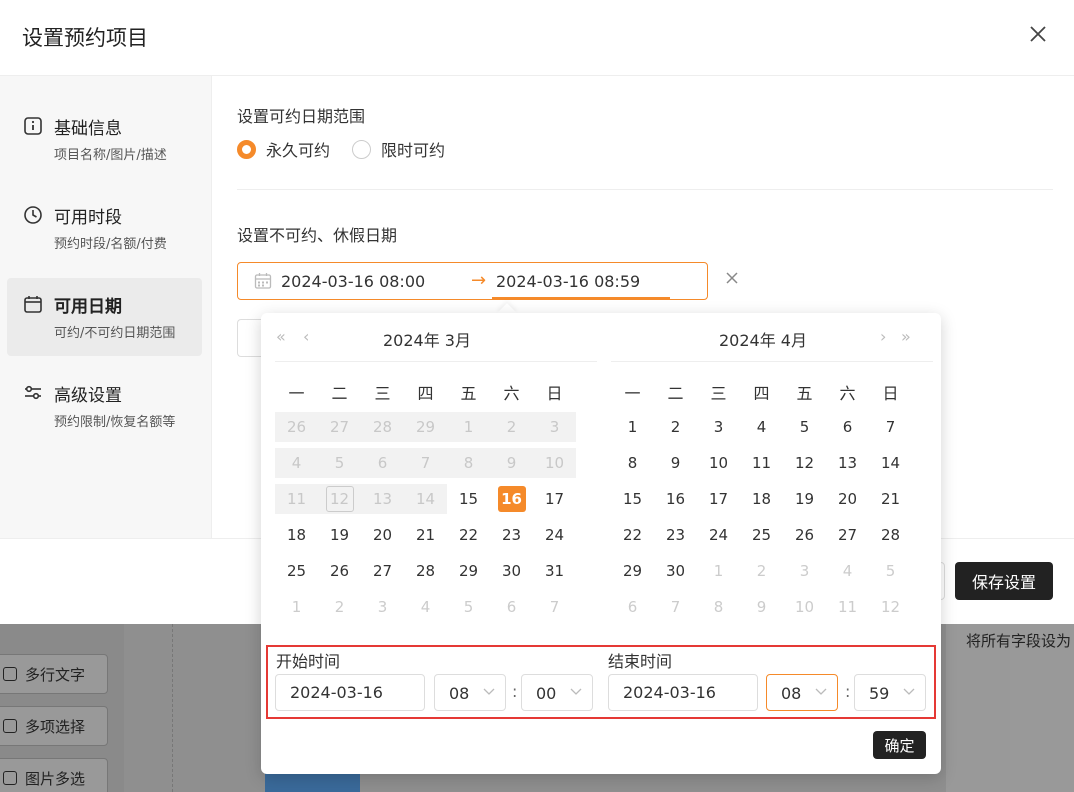  Describe the element at coordinates (1004, 581) in the screenshot. I see `save-button: 保存设置` at that location.